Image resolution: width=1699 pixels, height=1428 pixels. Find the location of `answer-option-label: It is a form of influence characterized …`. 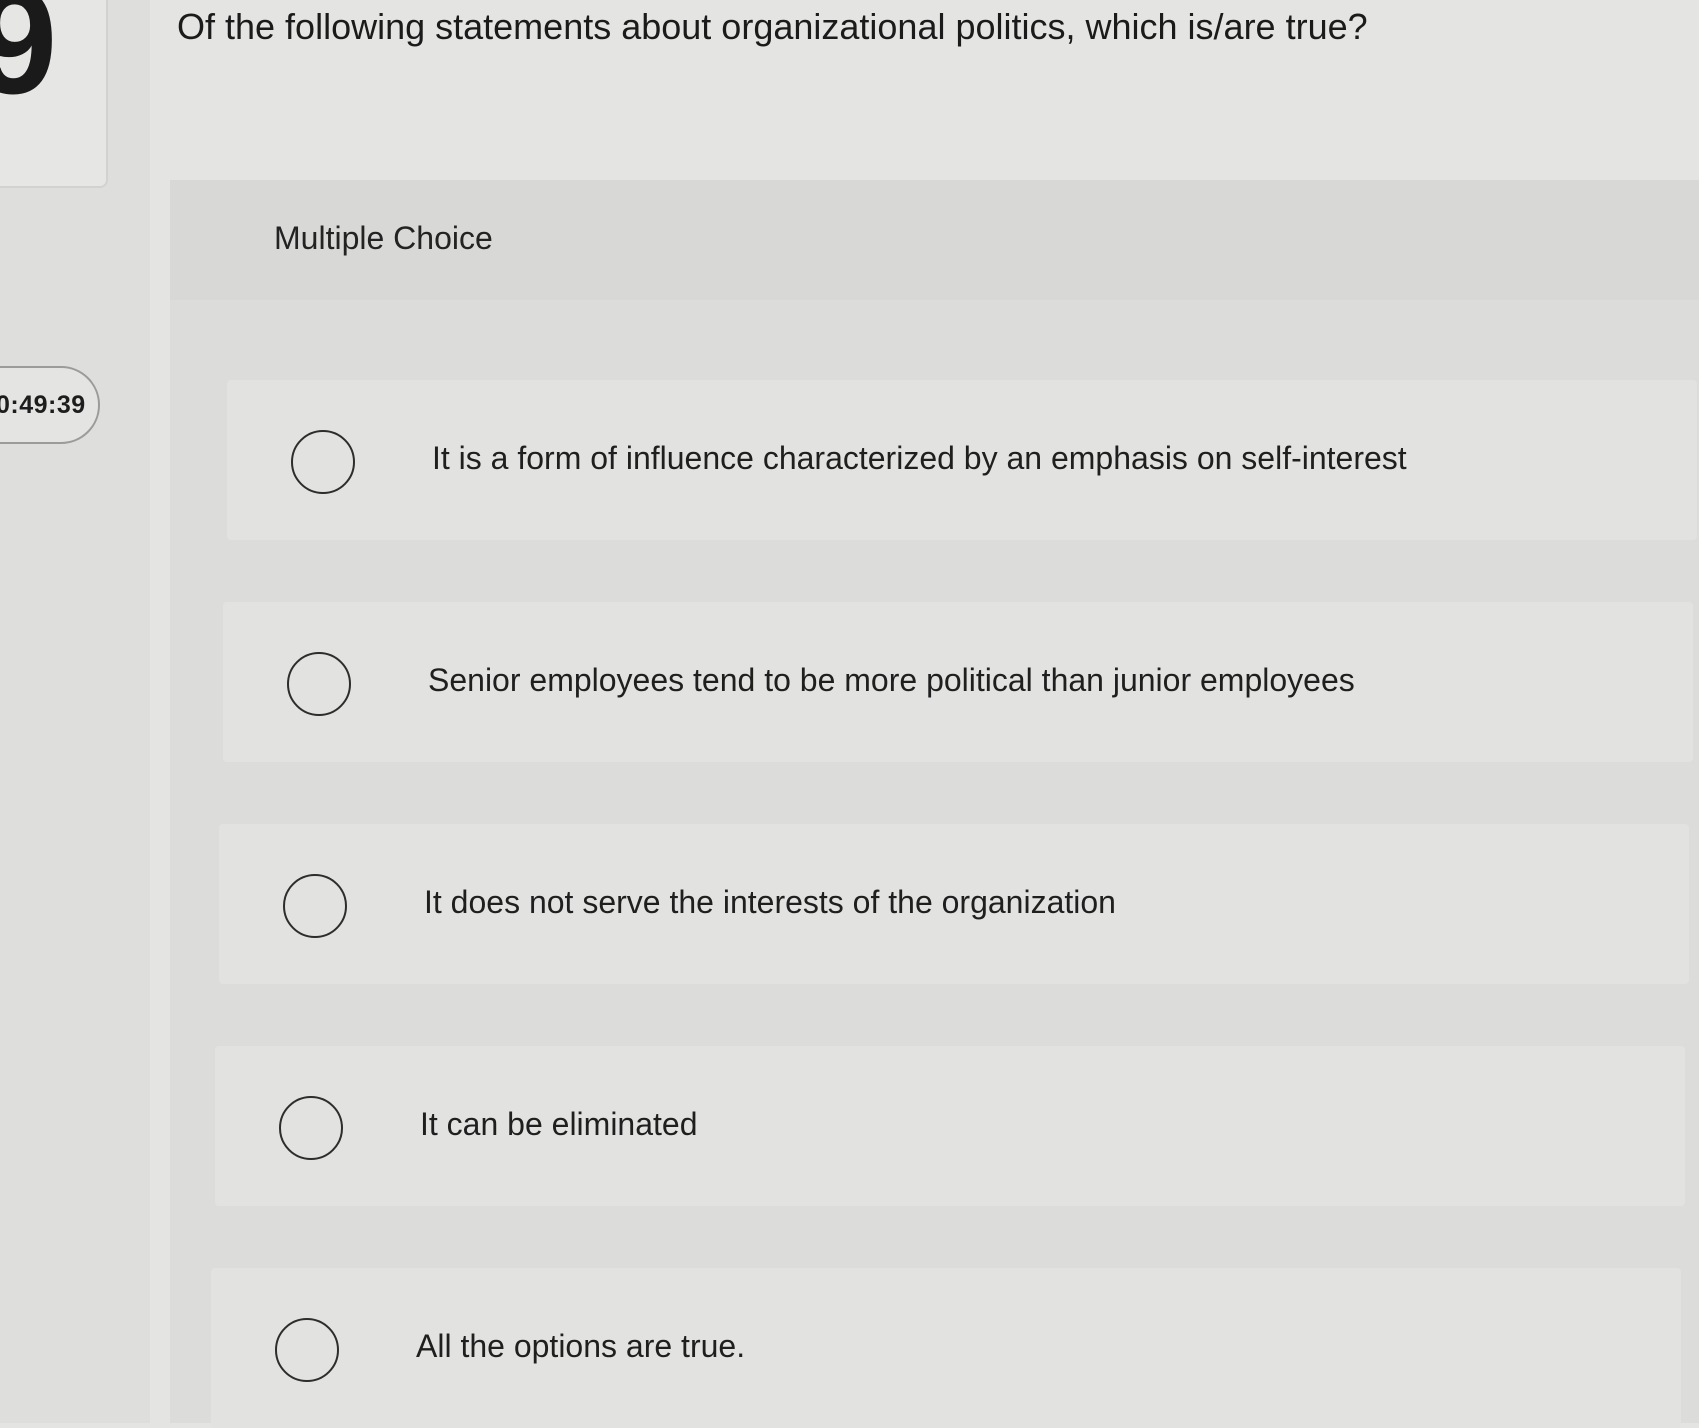

answer-option-label: It is a form of influence characterized … is located at coordinates (919, 458).